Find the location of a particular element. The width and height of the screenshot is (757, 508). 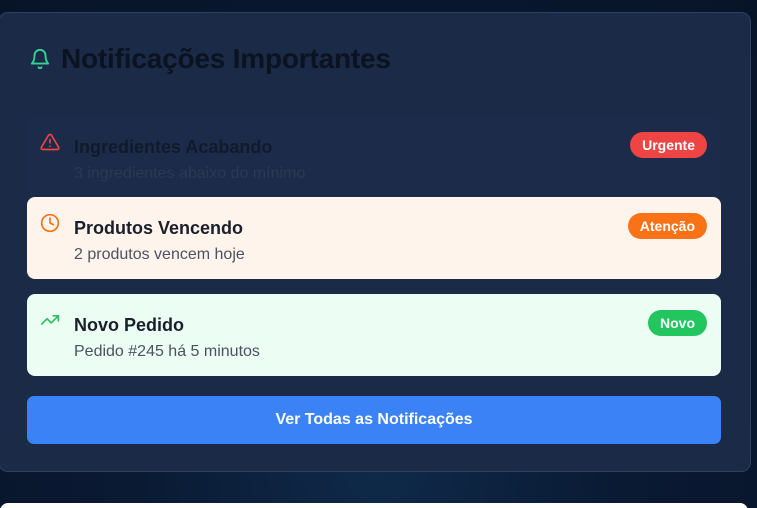

notification-title: Novo Pedido is located at coordinates (129, 325).